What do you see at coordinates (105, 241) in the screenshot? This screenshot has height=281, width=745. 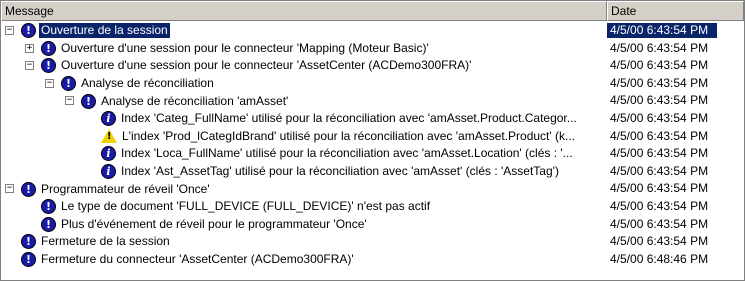 I see `message-text: Fermeture de la session` at bounding box center [105, 241].